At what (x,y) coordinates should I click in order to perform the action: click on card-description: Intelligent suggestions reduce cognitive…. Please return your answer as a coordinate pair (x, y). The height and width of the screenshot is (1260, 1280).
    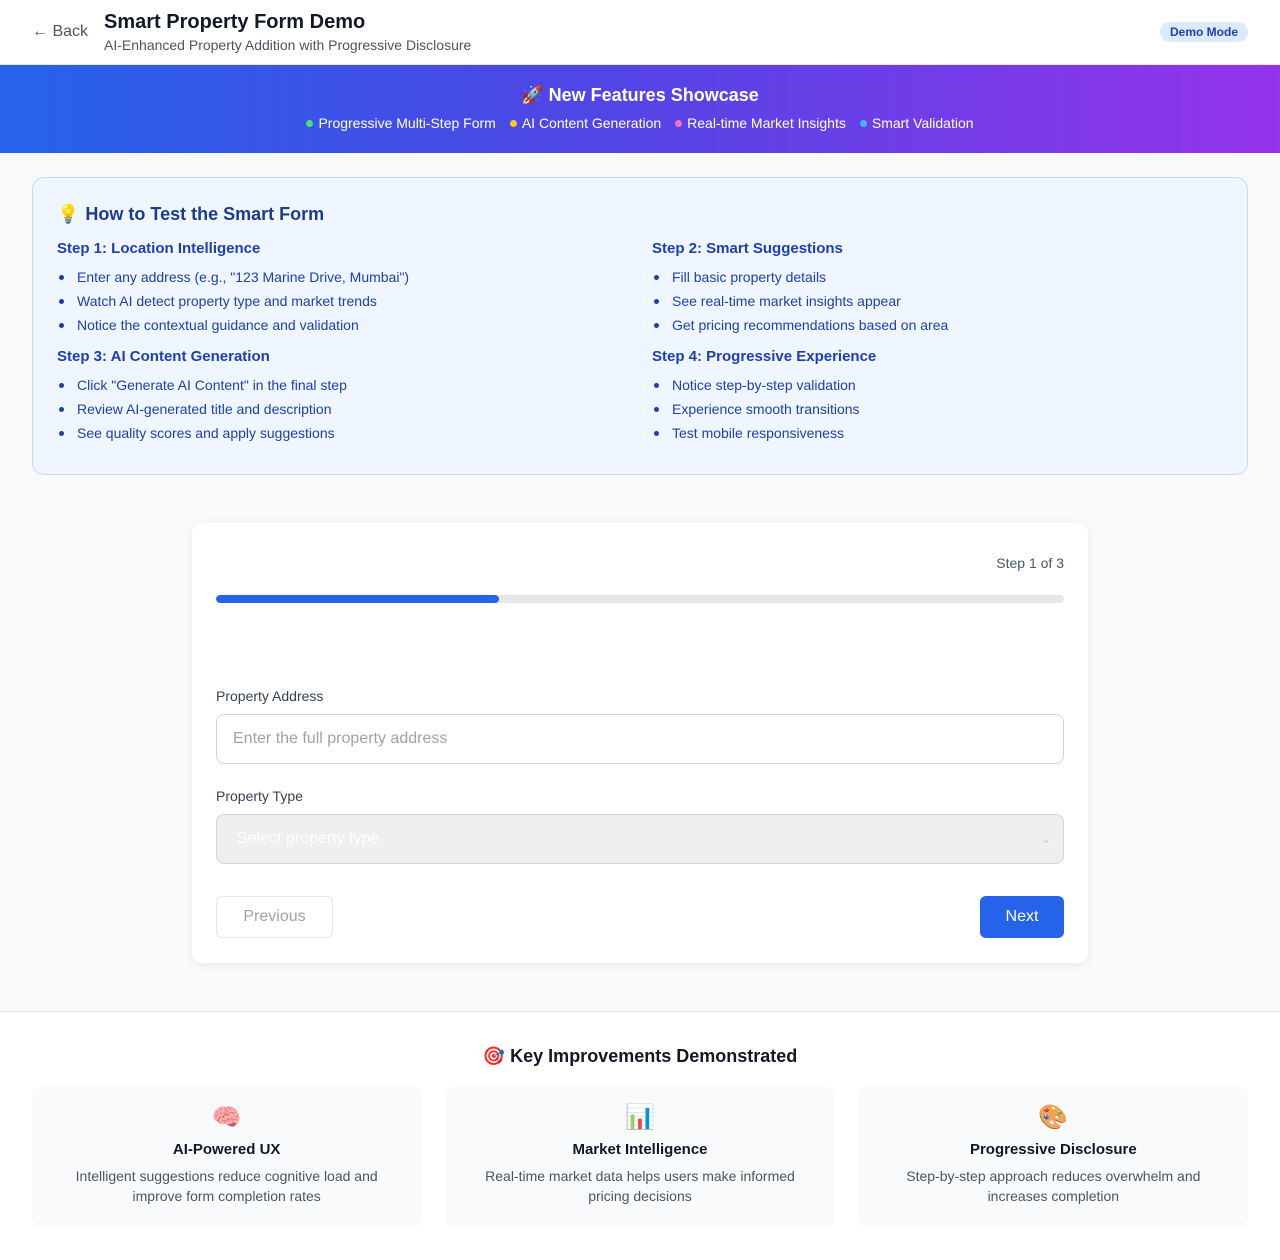
    Looking at the image, I should click on (226, 1186).